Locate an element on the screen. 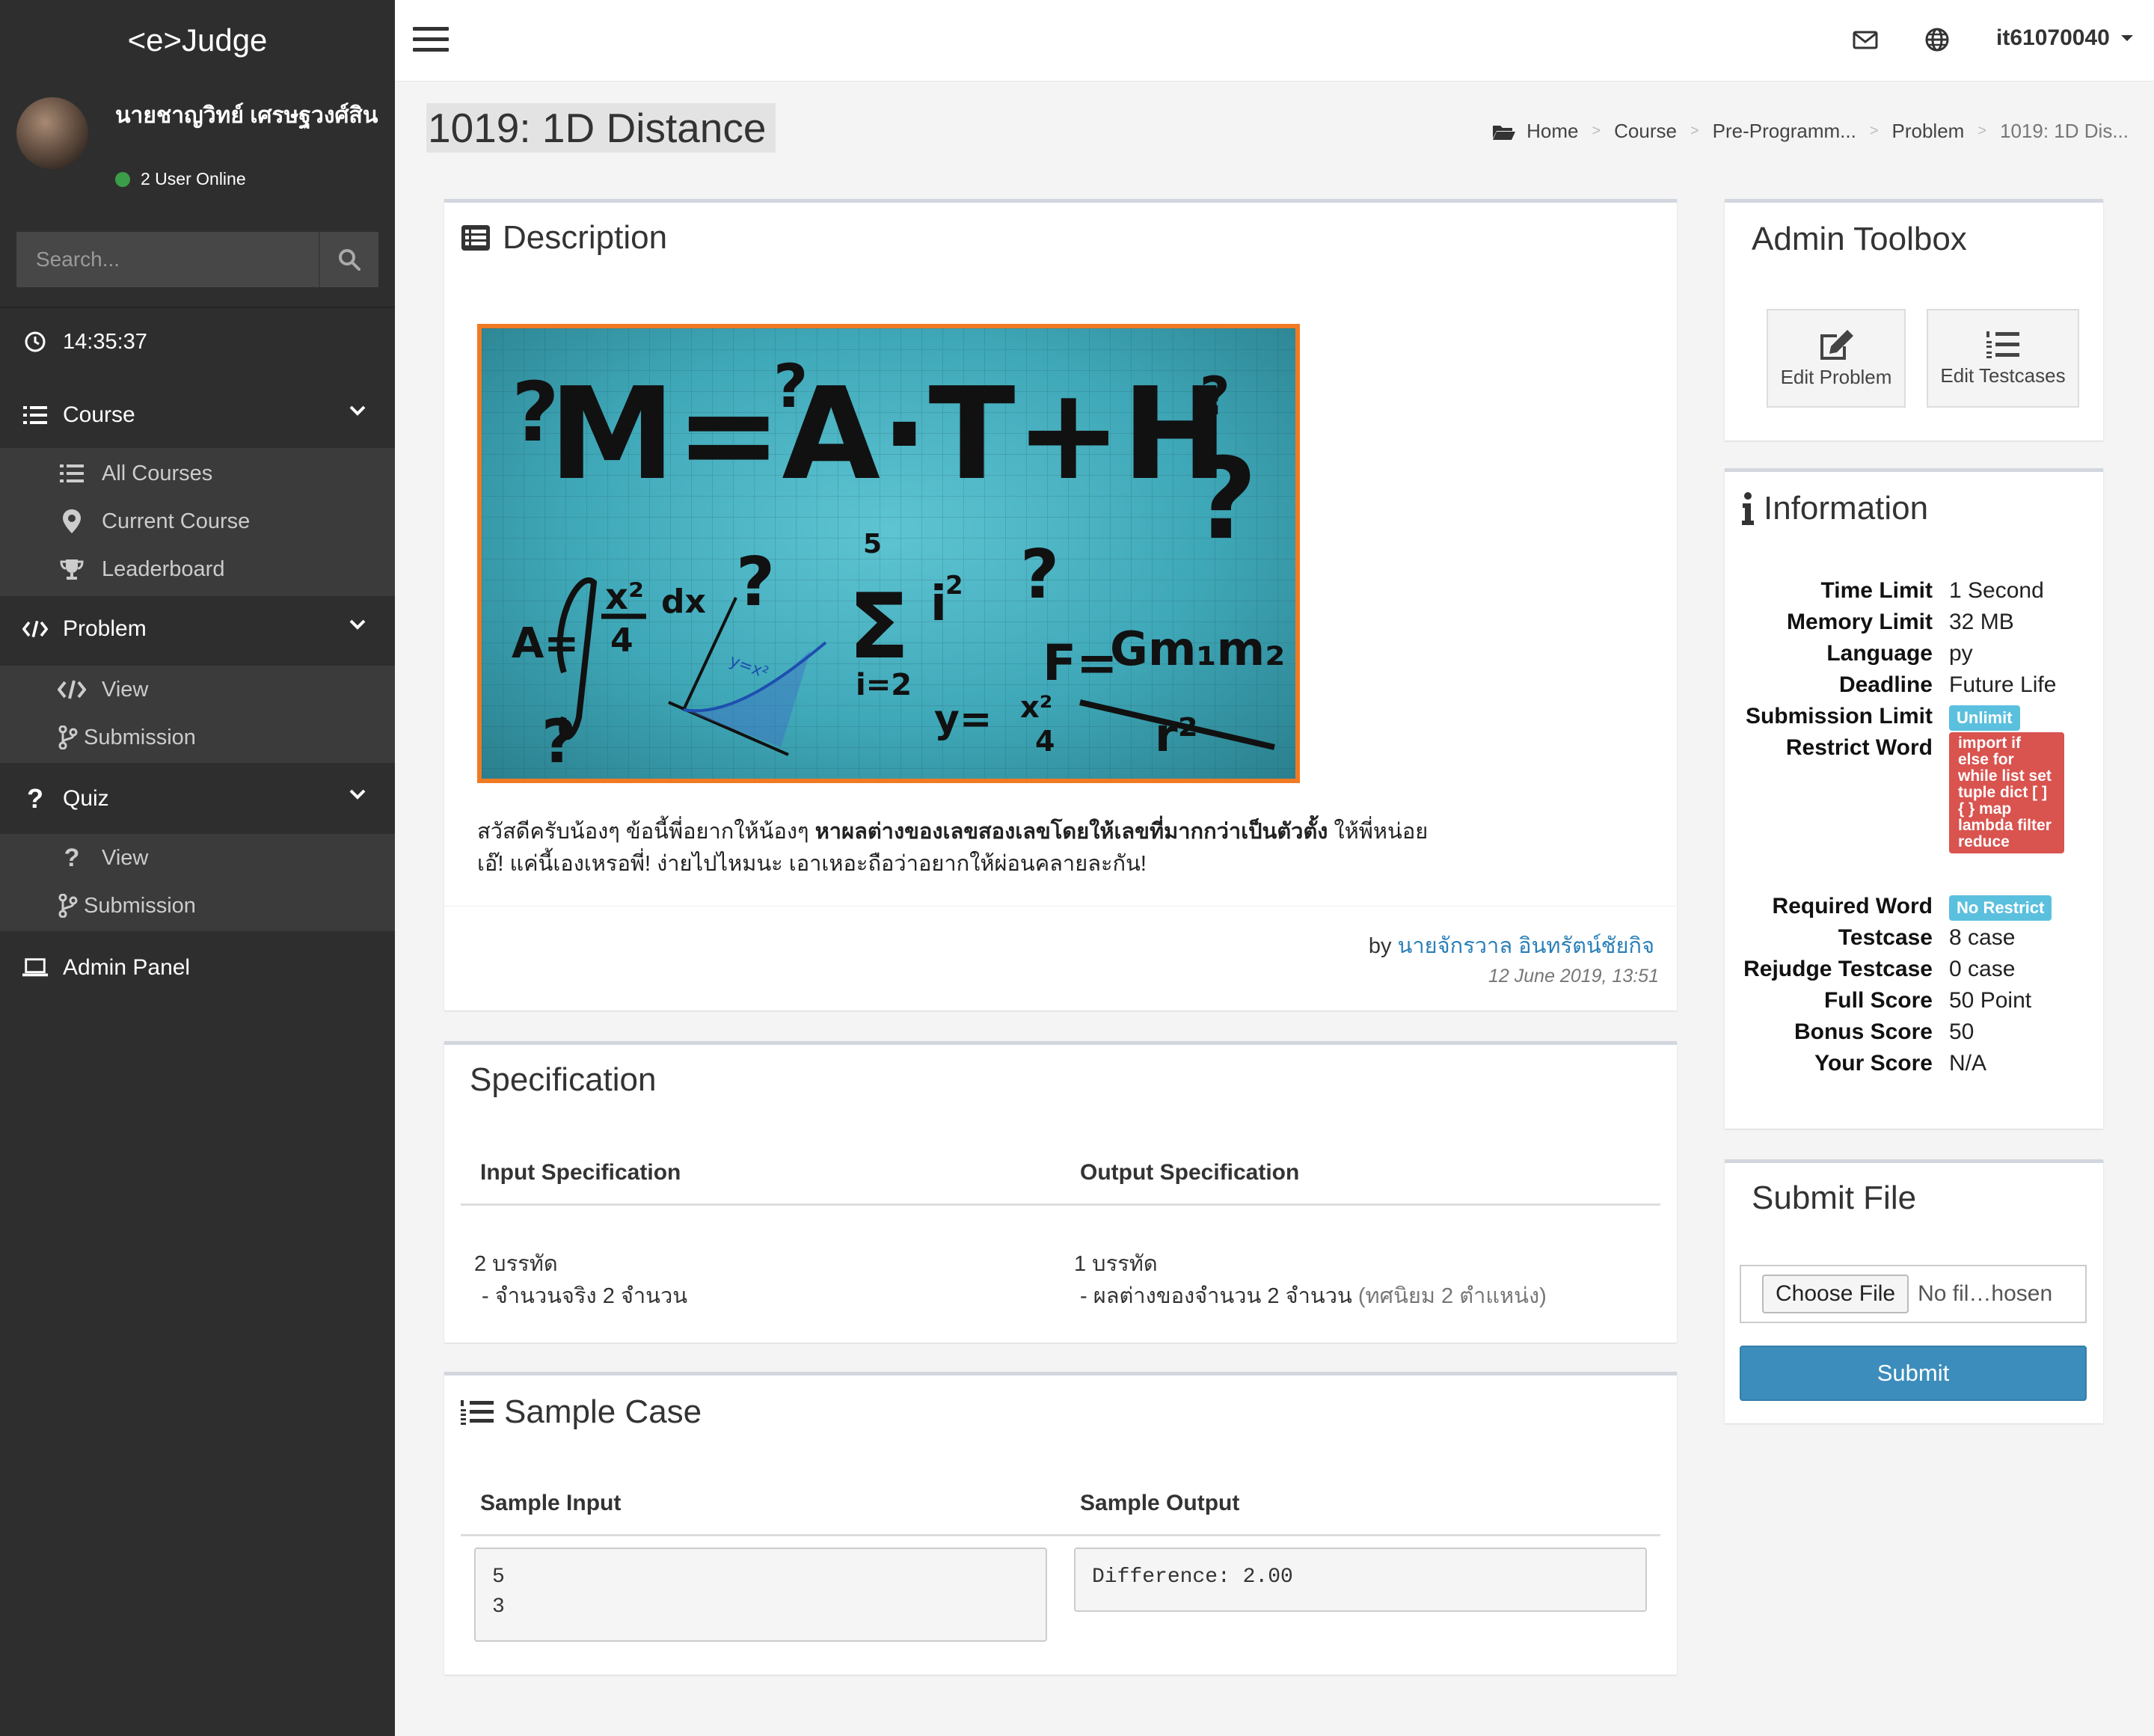  info-row-language: Language py is located at coordinates (1920, 653).